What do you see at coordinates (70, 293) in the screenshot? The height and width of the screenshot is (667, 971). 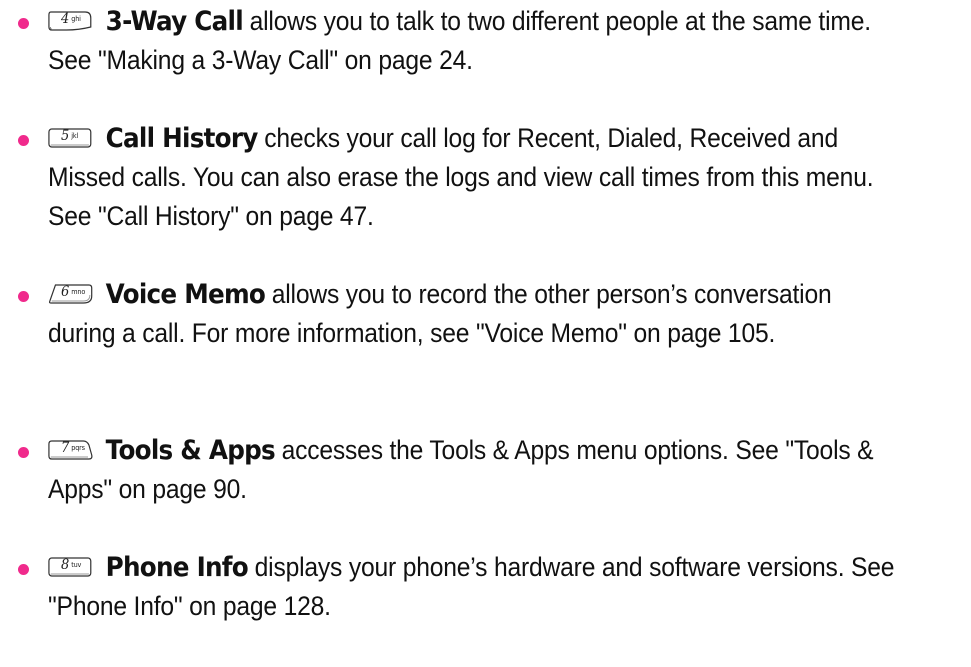 I see `keypad-6-key-icon: 6 mno` at bounding box center [70, 293].